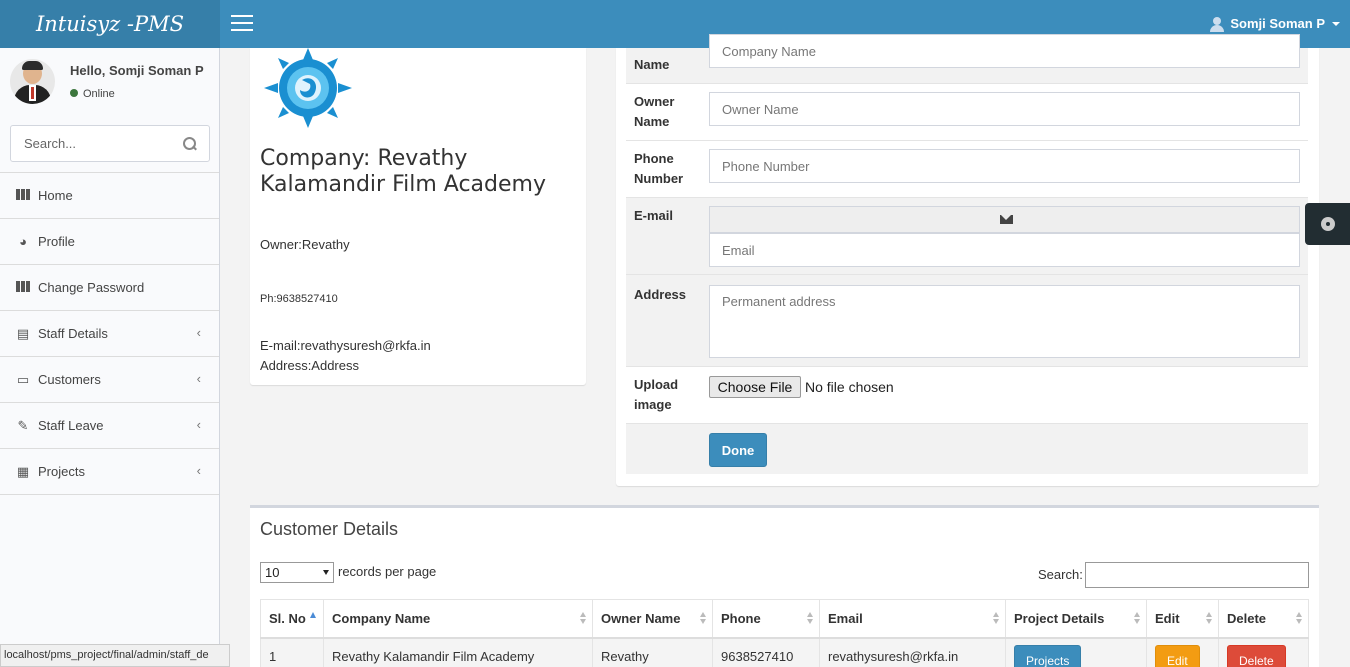  I want to click on phone-row: Phone Number, so click(967, 169).